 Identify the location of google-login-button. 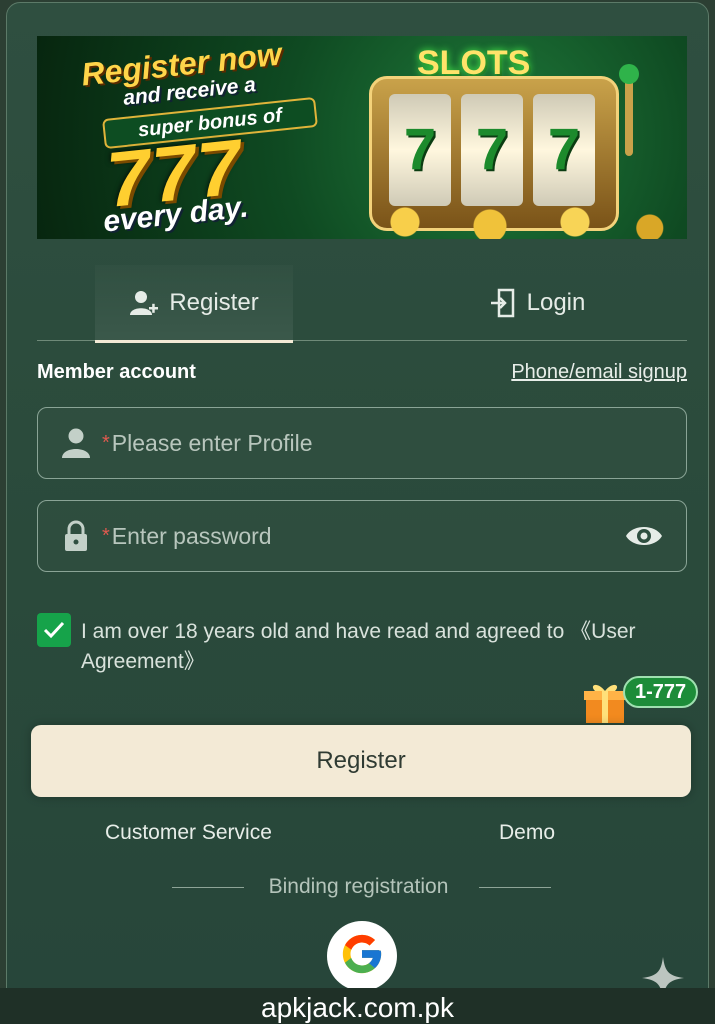
(362, 956).